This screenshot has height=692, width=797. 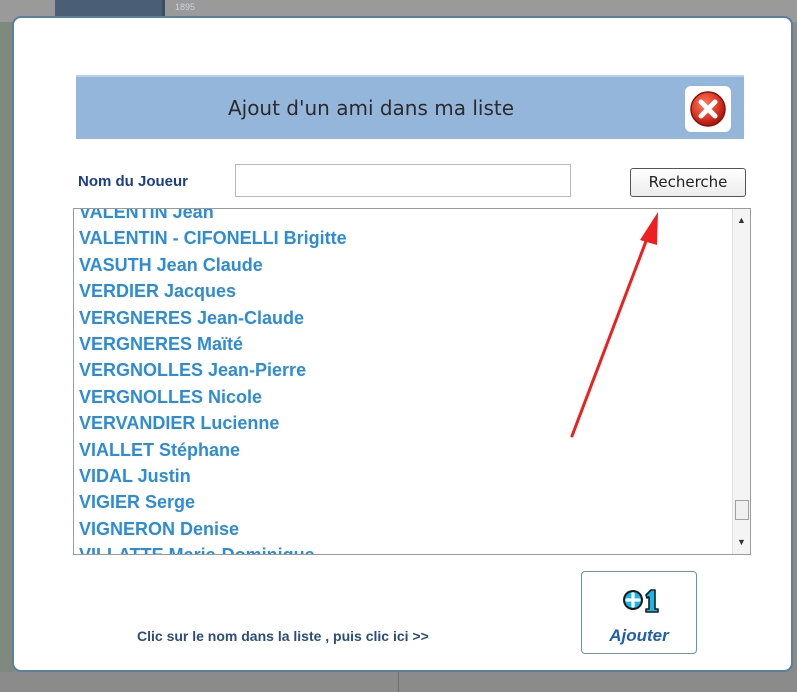 I want to click on player-list-item: VASUTH Jean Claude, so click(x=399, y=265).